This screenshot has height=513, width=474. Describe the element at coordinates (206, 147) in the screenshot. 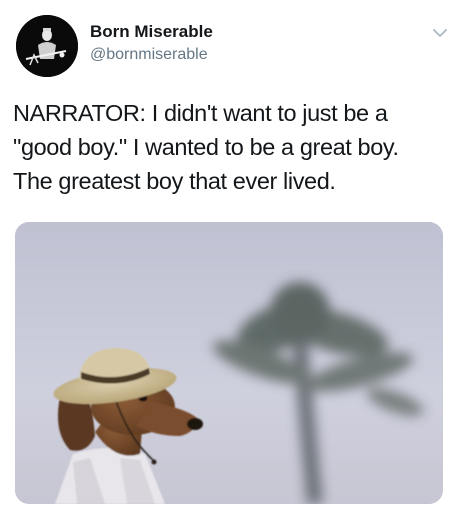

I see `tweet-text-line: "good boy." I wanted to be a great boy.` at that location.